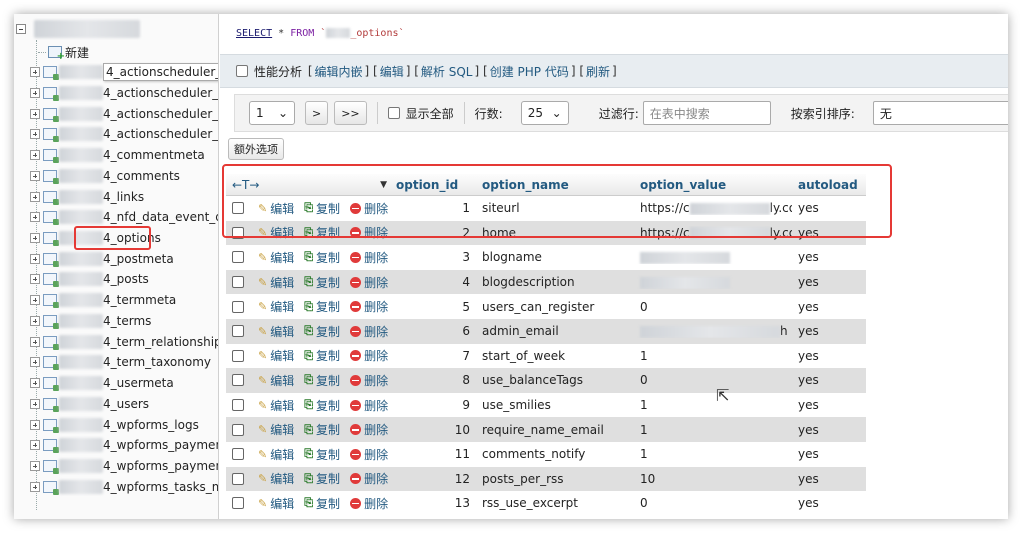 The height and width of the screenshot is (533, 1024). Describe the element at coordinates (350, 113) in the screenshot. I see `last-page-button: >>` at that location.